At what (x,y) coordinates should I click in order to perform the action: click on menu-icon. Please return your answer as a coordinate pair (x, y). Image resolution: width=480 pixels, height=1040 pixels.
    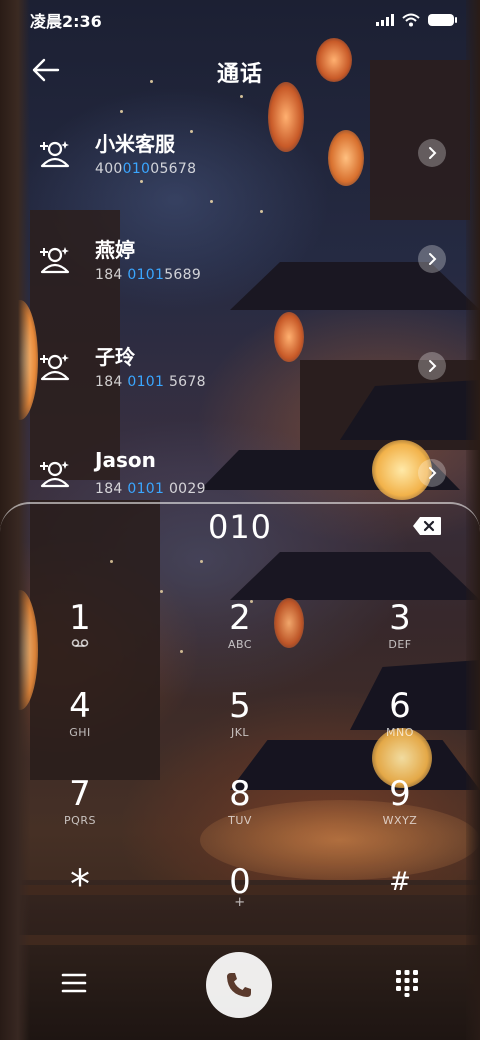
    Looking at the image, I should click on (74, 983).